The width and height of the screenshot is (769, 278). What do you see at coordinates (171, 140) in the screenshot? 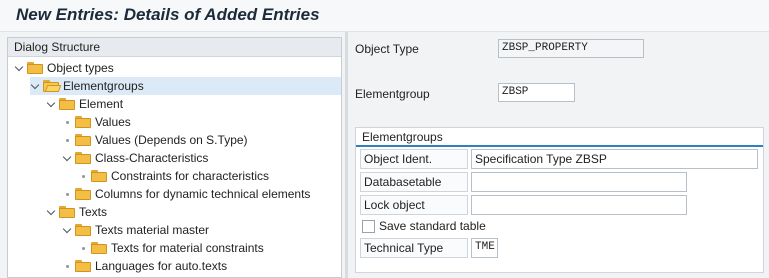
I see `tree-node-label: Values (Depends on S.Type)` at bounding box center [171, 140].